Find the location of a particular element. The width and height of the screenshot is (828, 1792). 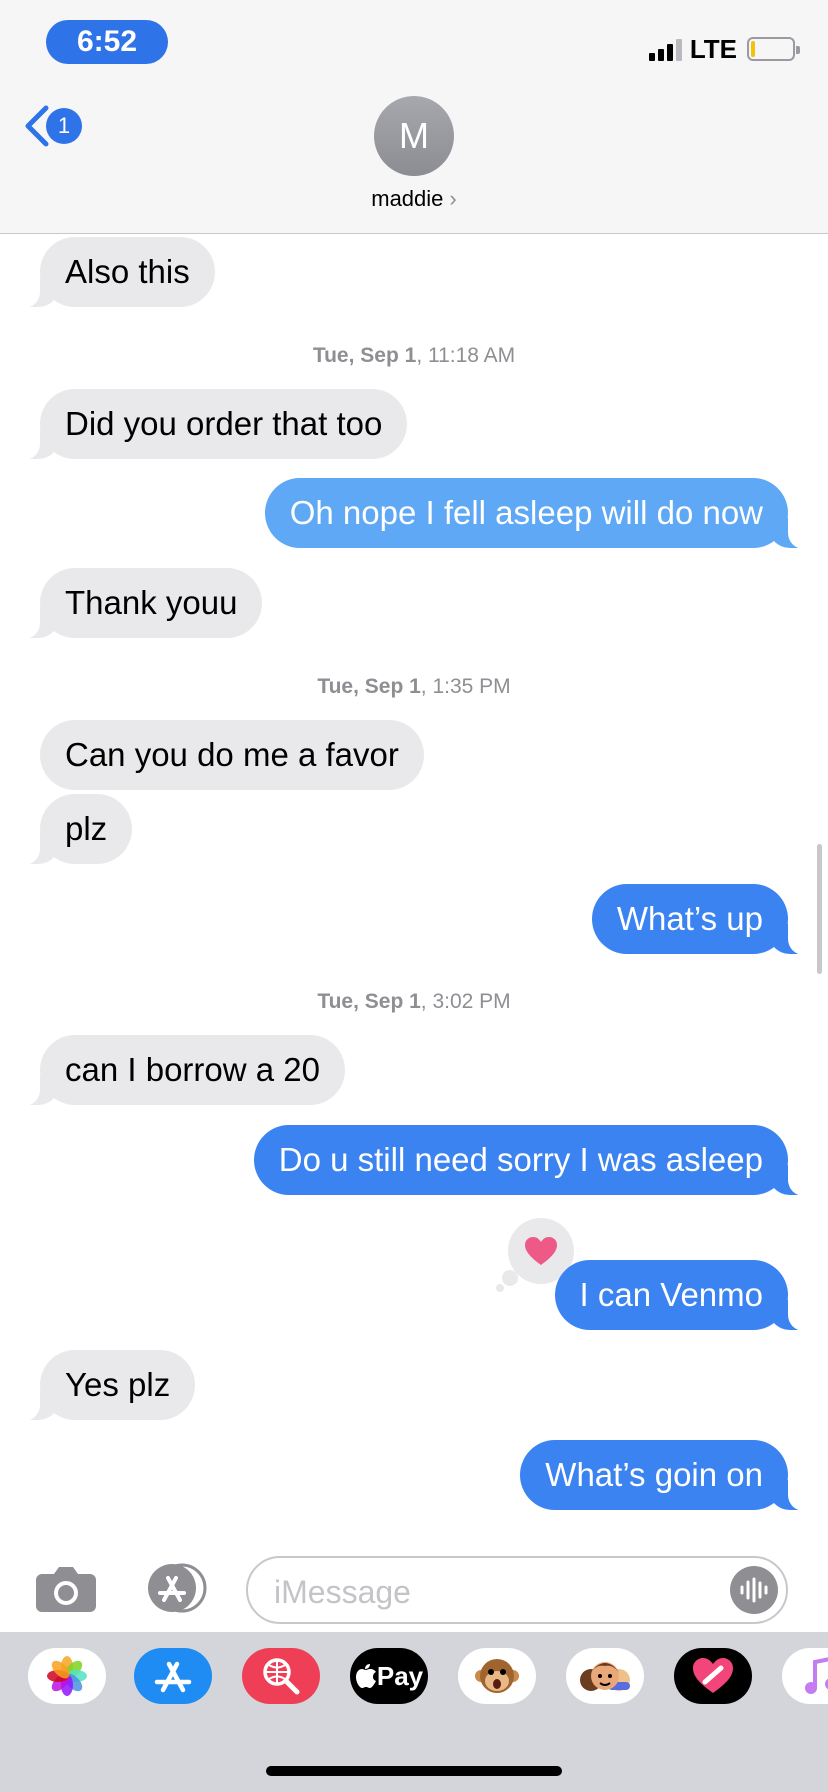

app-digital-touch is located at coordinates (713, 1676).